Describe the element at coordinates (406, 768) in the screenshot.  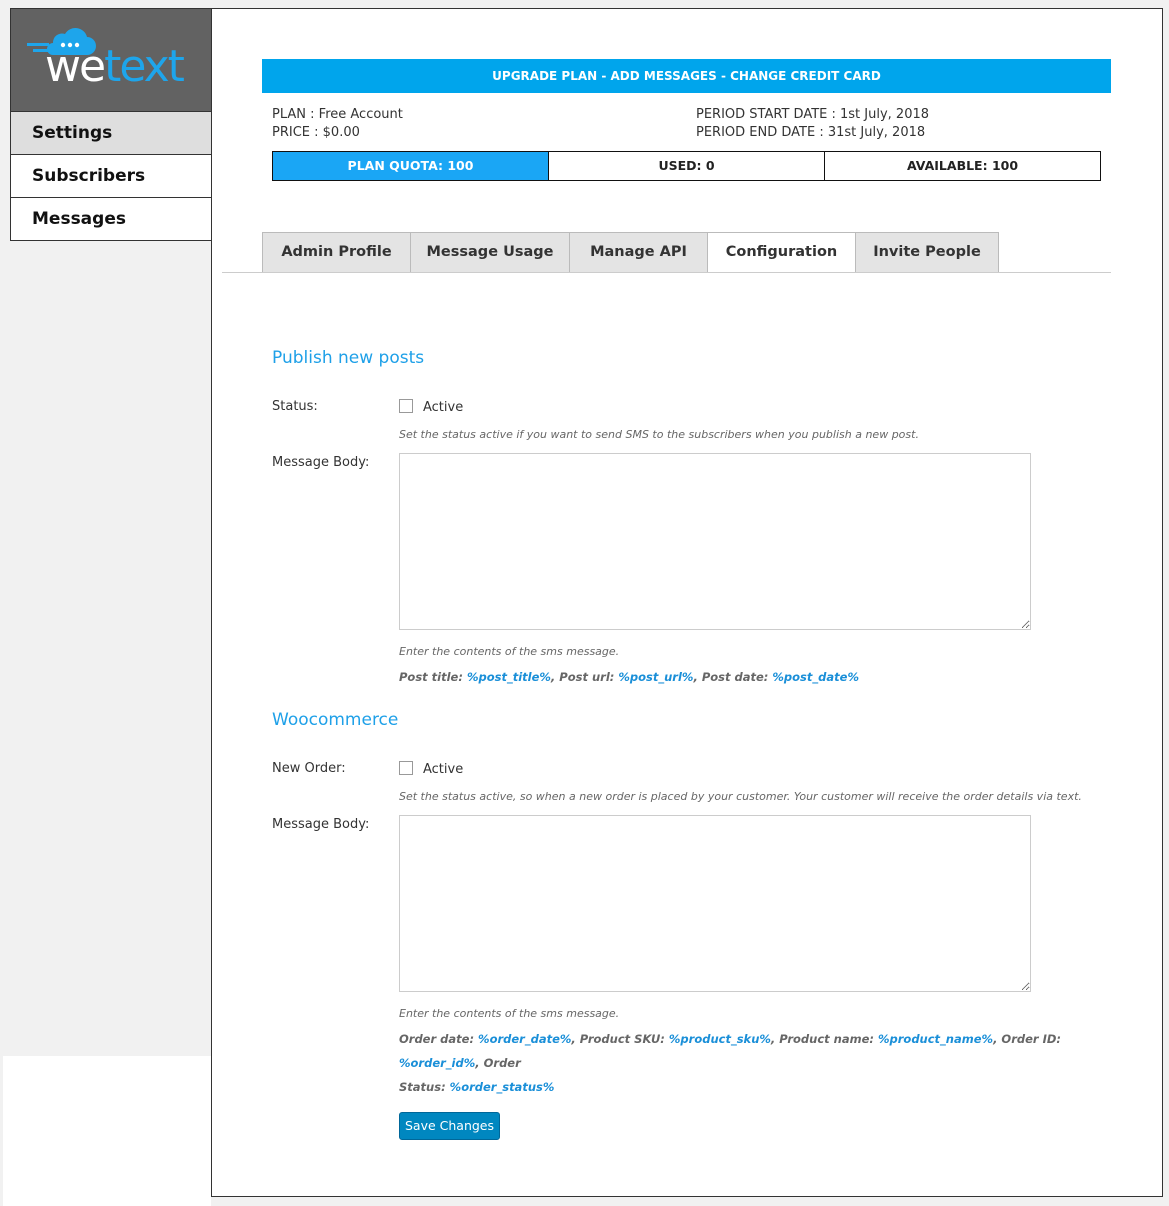
I see `order-active-checkbox` at that location.